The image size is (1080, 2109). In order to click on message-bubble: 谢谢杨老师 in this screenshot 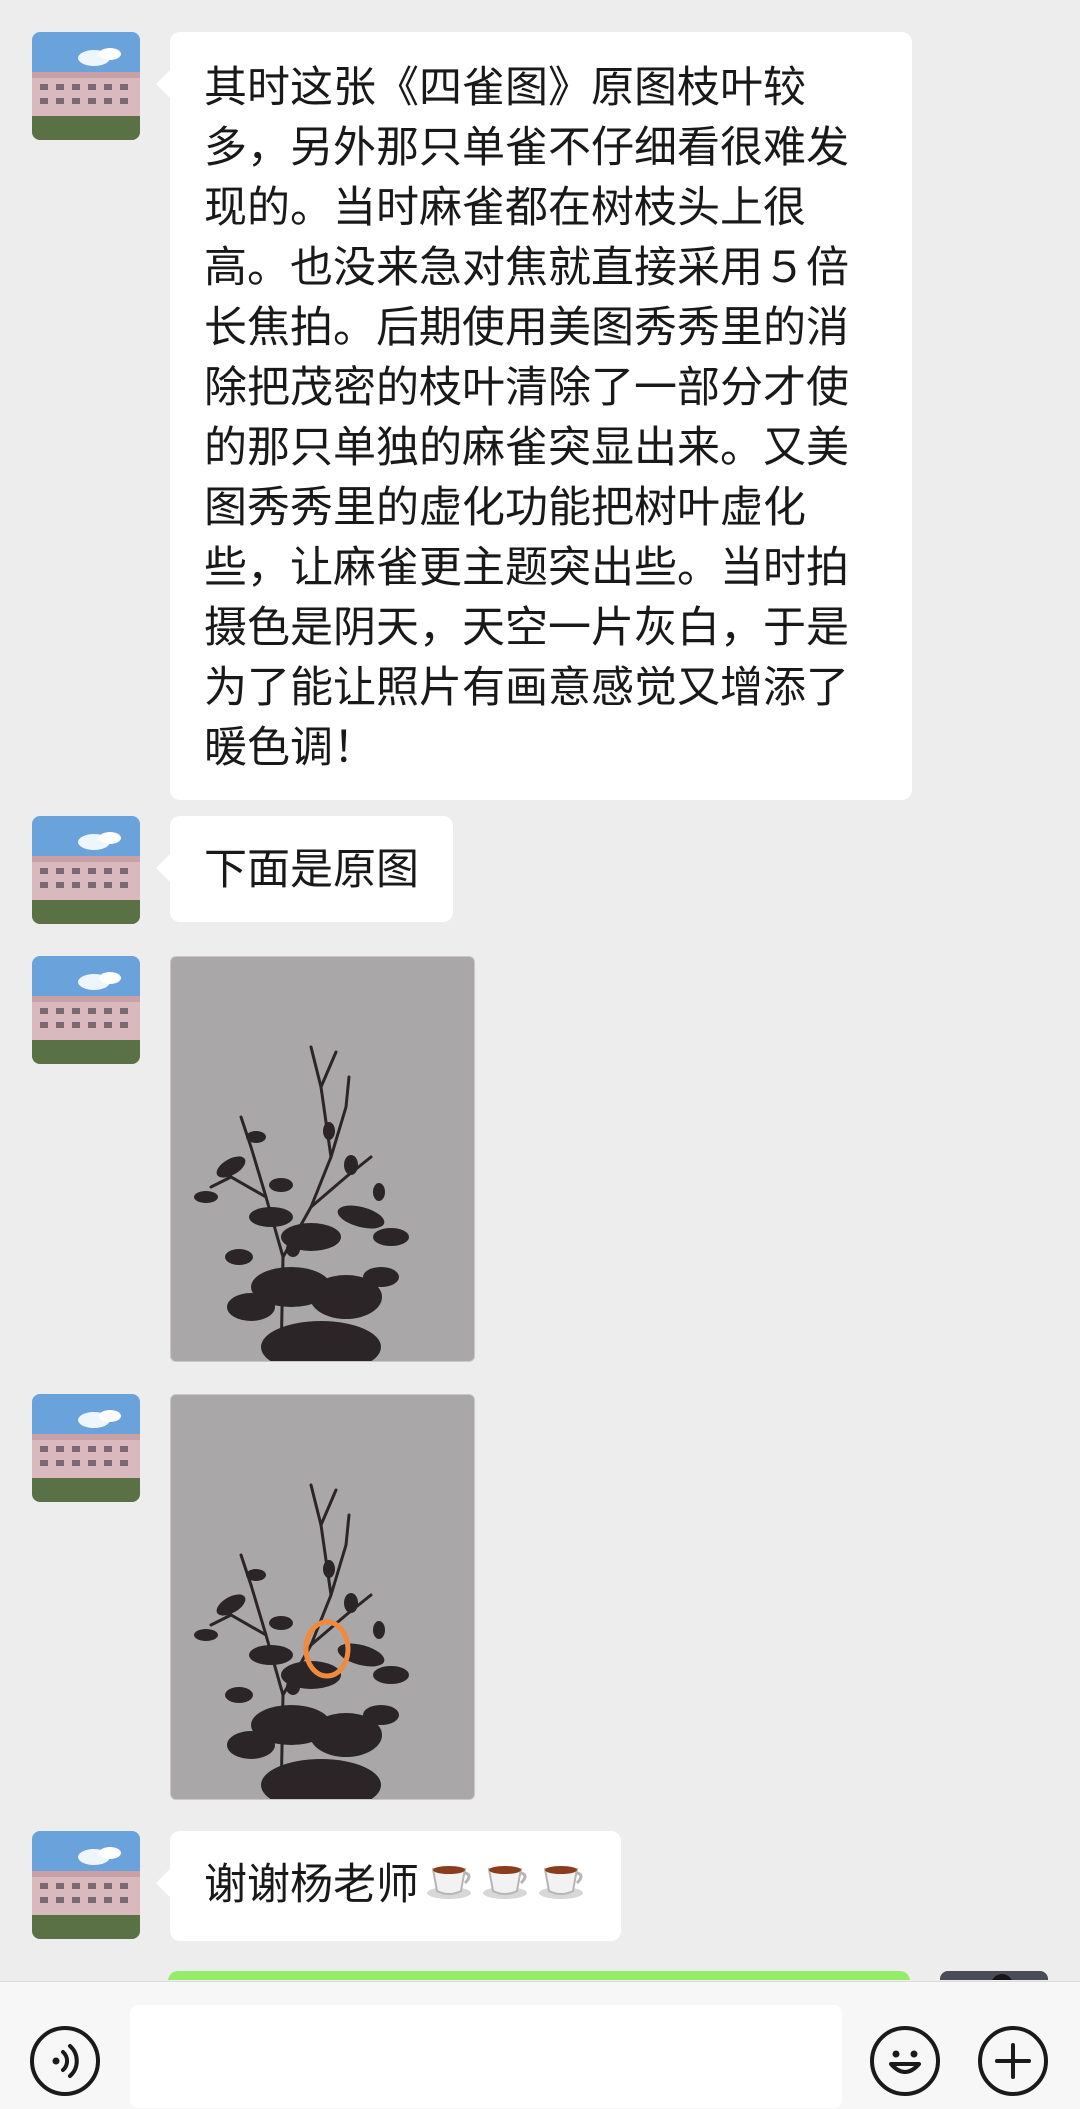, I will do `click(388, 1886)`.